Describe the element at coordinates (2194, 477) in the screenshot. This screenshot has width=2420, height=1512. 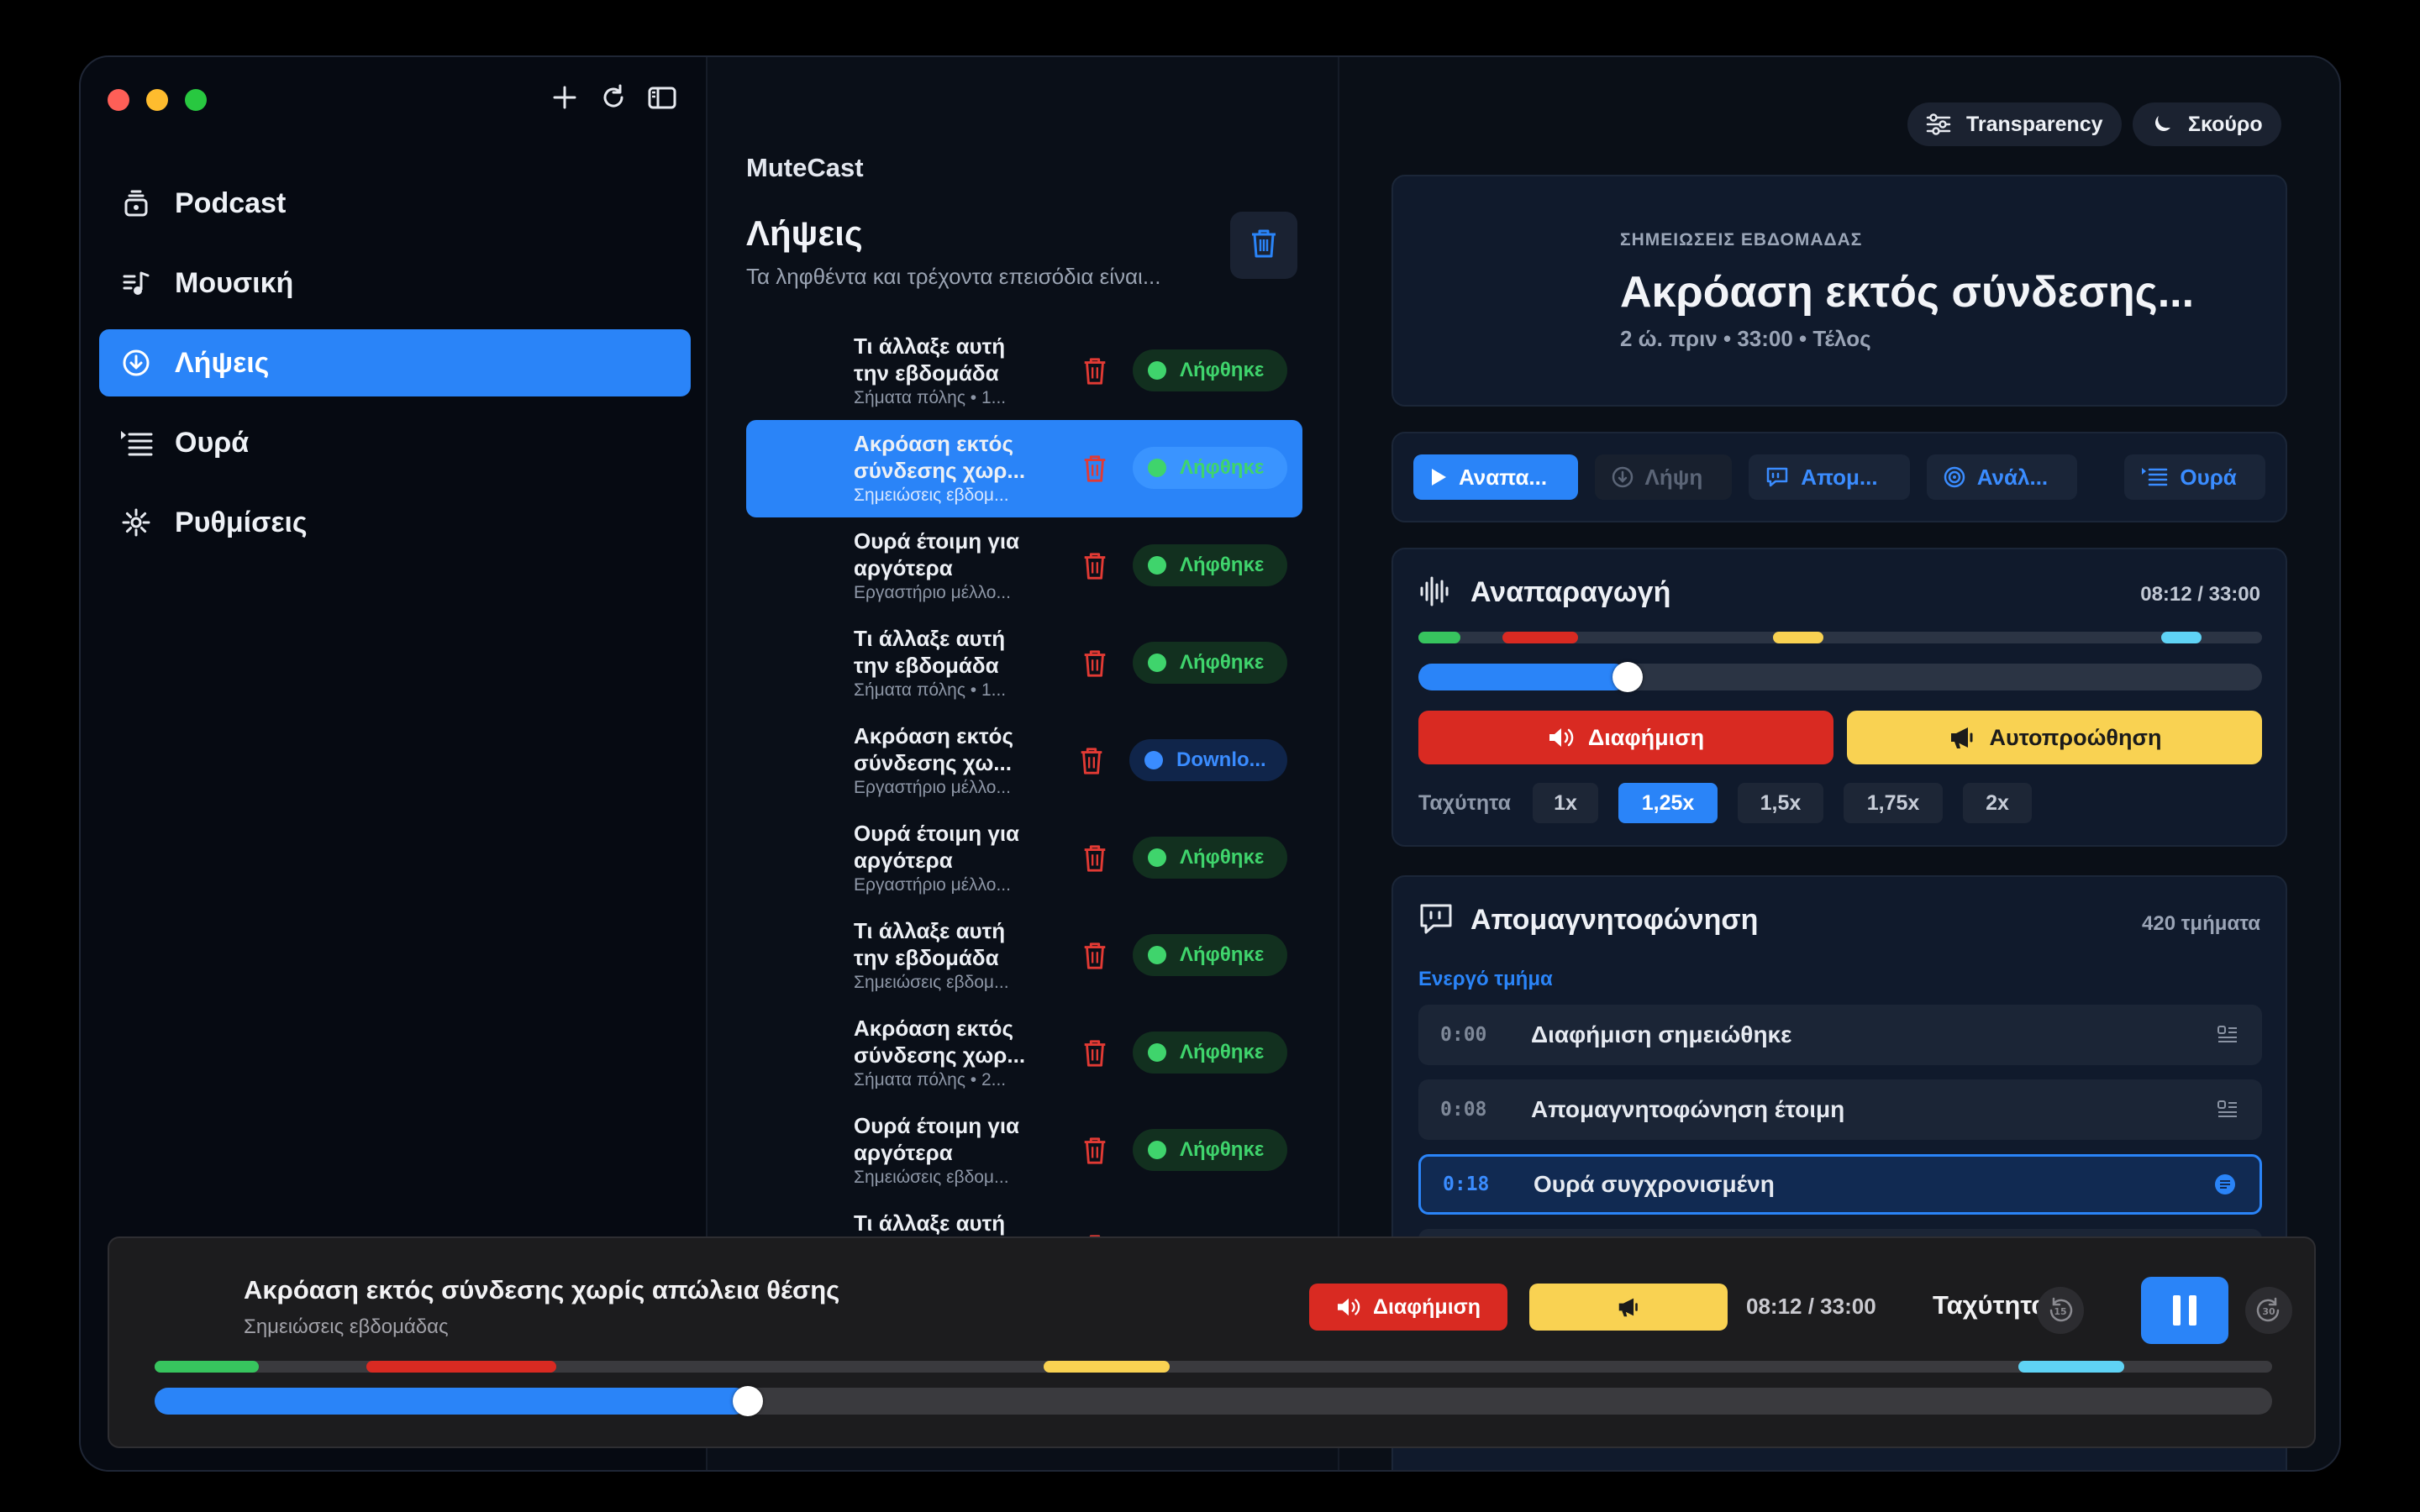
I see `queue-button: Ουρά` at that location.